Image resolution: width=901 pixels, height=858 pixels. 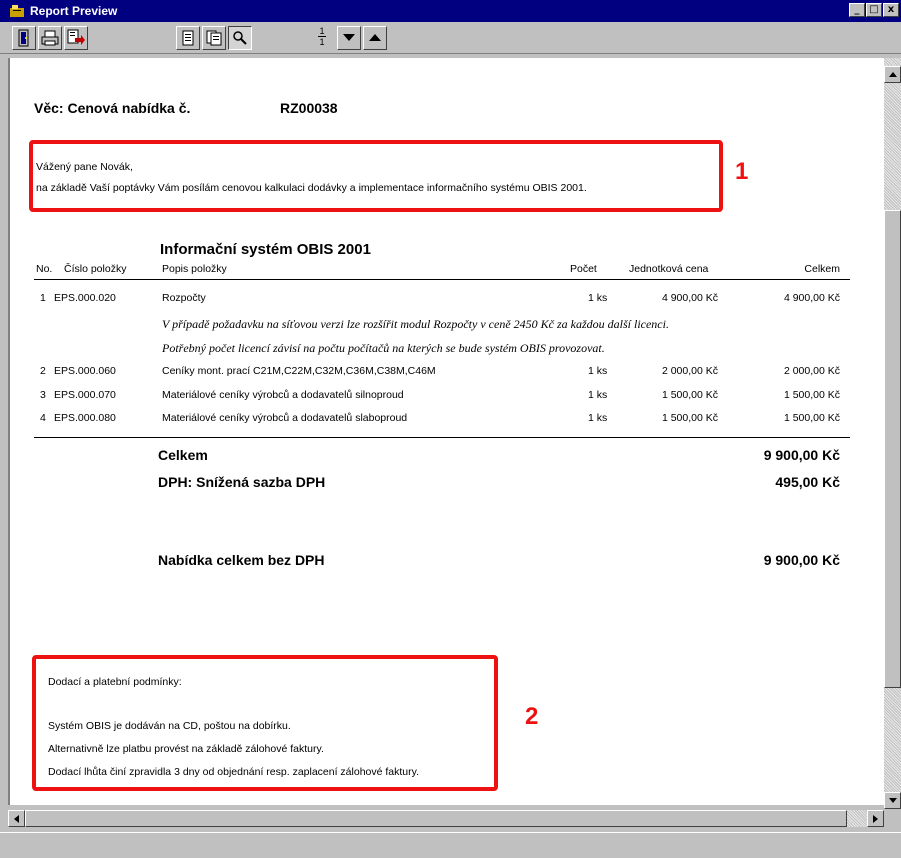 I want to click on two-page-button, so click(x=214, y=38).